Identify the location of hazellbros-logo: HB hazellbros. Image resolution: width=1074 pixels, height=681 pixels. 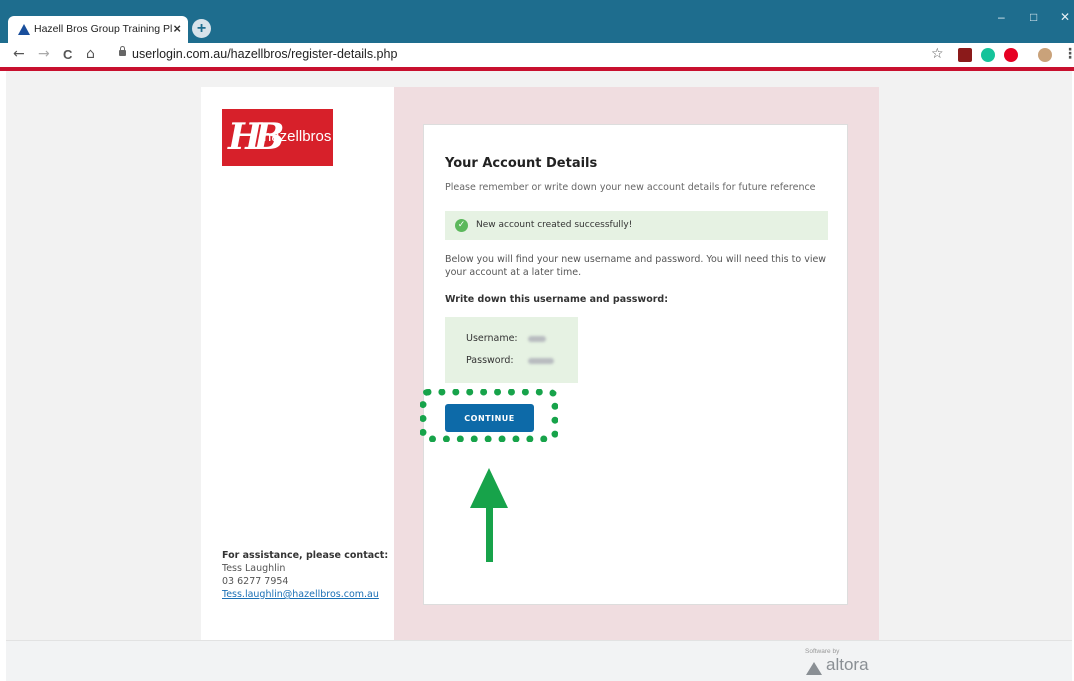
(277, 137).